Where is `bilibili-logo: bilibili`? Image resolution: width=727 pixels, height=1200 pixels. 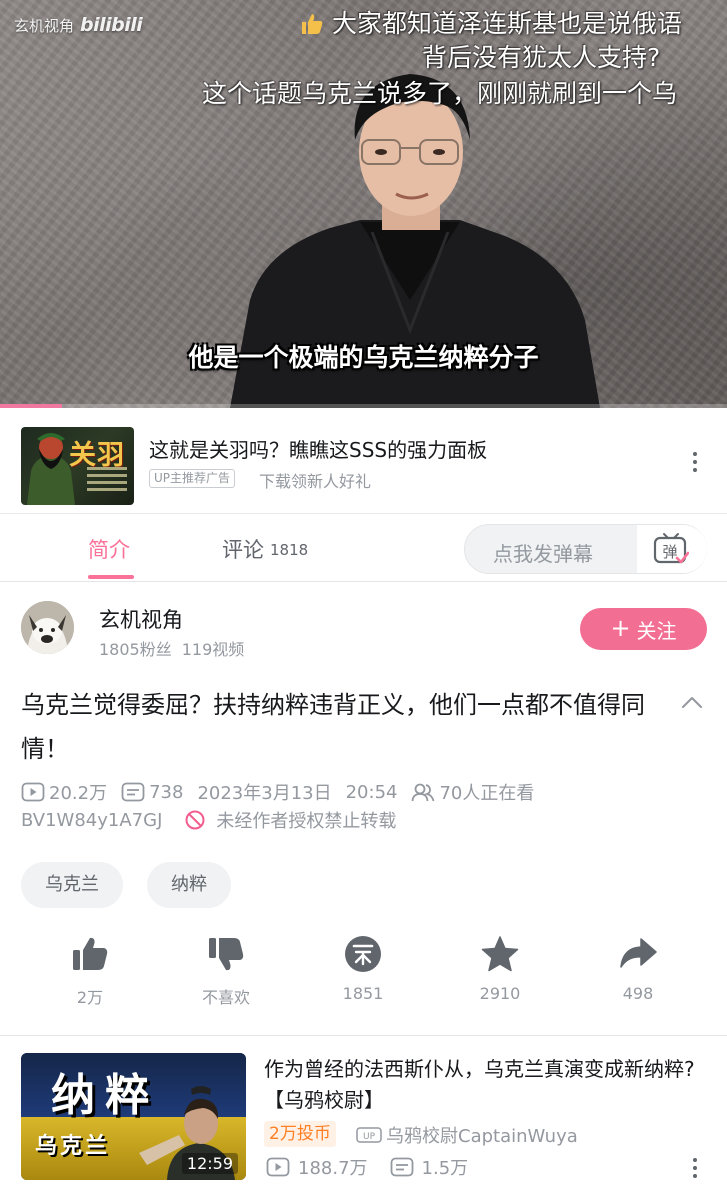
bilibili-logo: bilibili is located at coordinates (111, 25).